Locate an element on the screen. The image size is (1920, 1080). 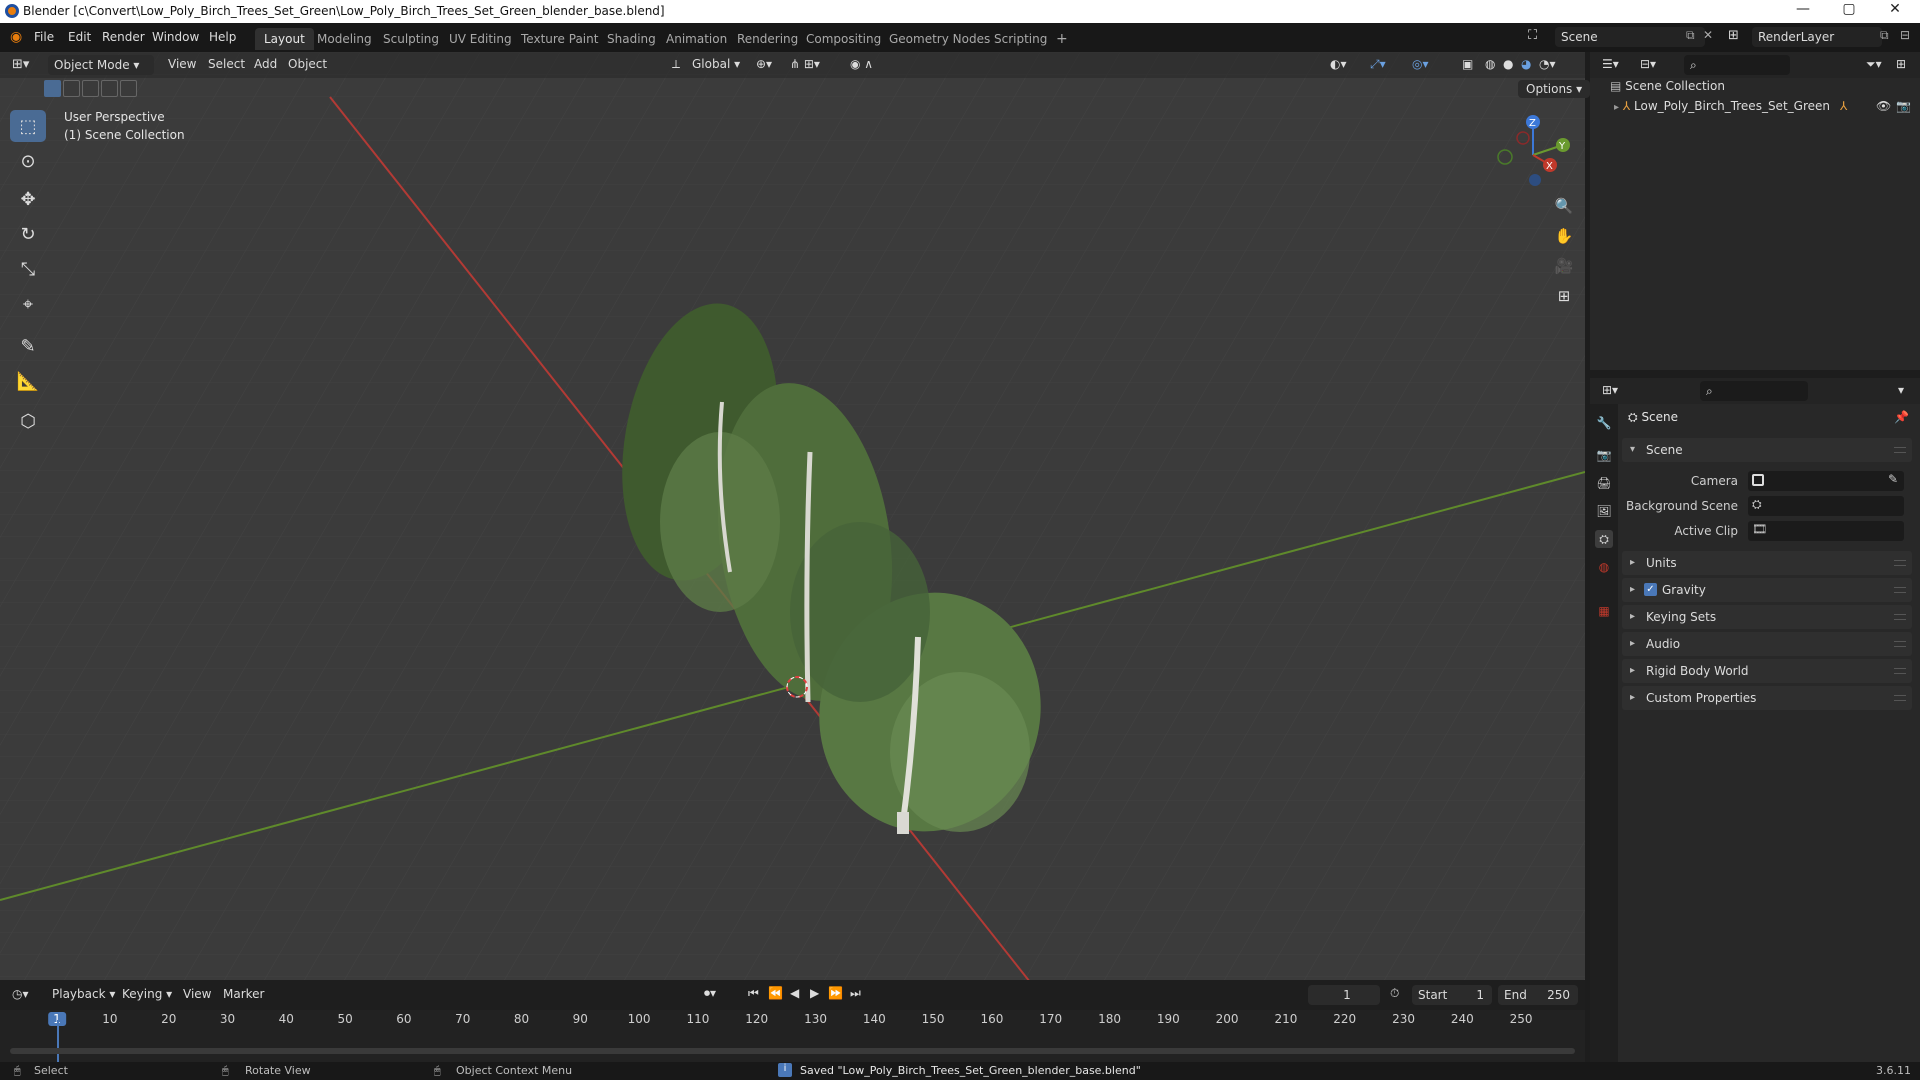
menu-window: Window is located at coordinates (175, 37).